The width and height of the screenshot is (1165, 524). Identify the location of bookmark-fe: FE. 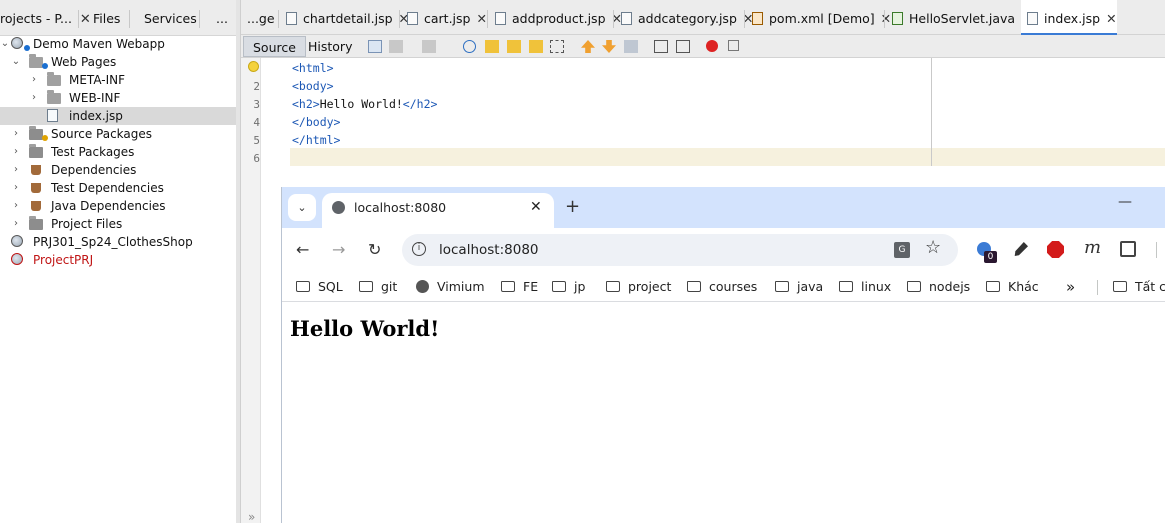
(519, 287).